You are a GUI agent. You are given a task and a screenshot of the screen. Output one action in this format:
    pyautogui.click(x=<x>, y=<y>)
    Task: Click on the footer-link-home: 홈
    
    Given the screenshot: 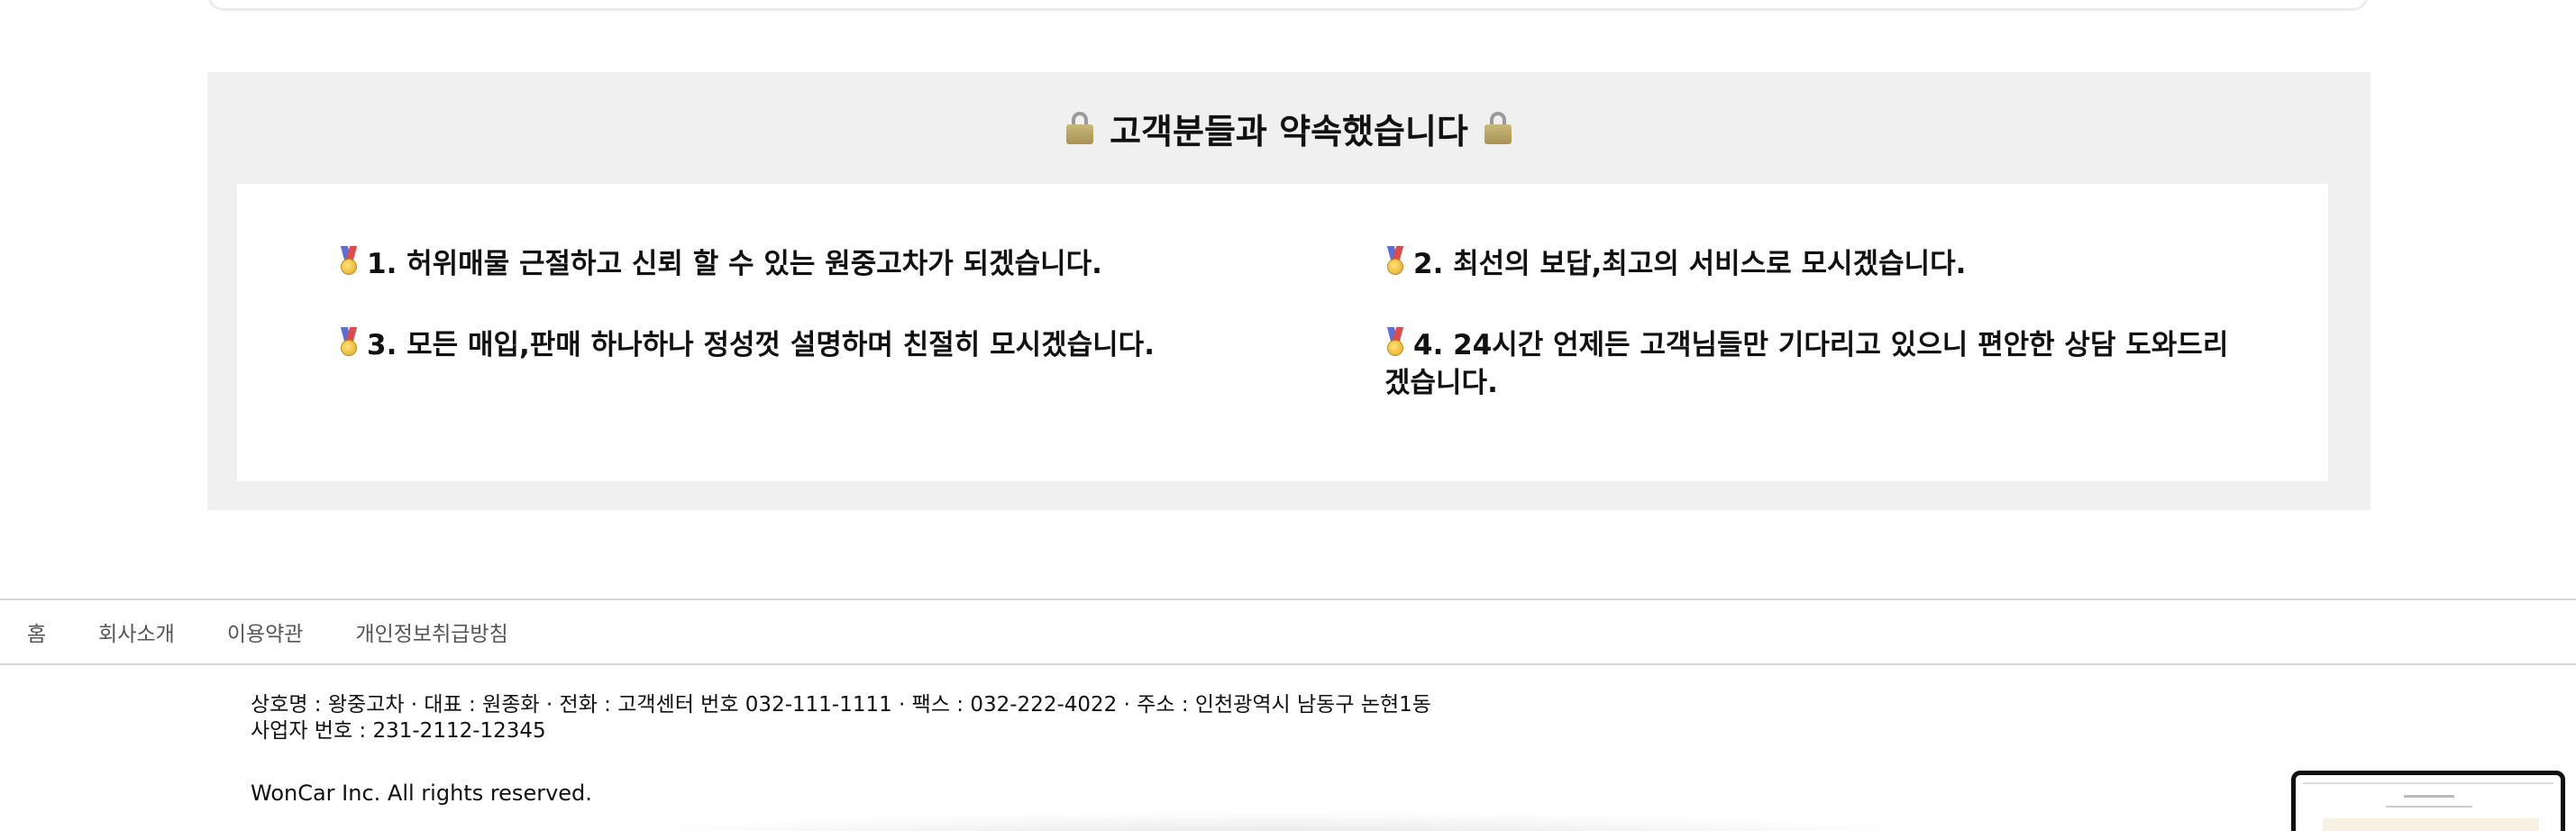 What is the action you would take?
    pyautogui.click(x=36, y=631)
    